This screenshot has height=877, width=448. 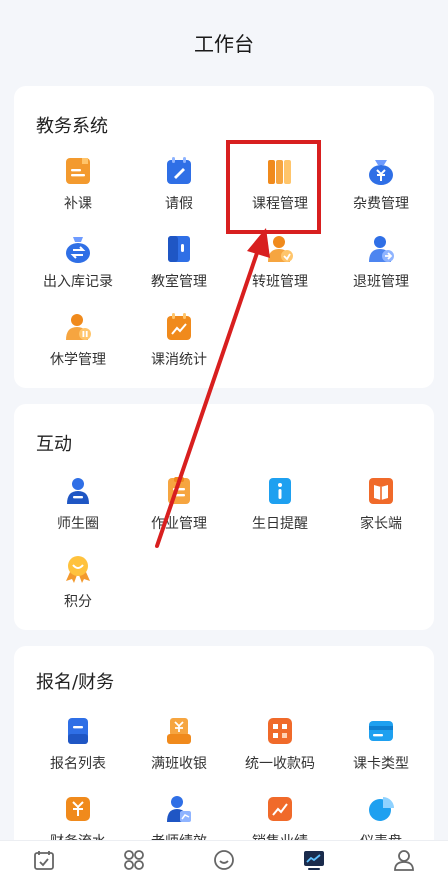 What do you see at coordinates (78, 171) in the screenshot?
I see `makeup-class-icon` at bounding box center [78, 171].